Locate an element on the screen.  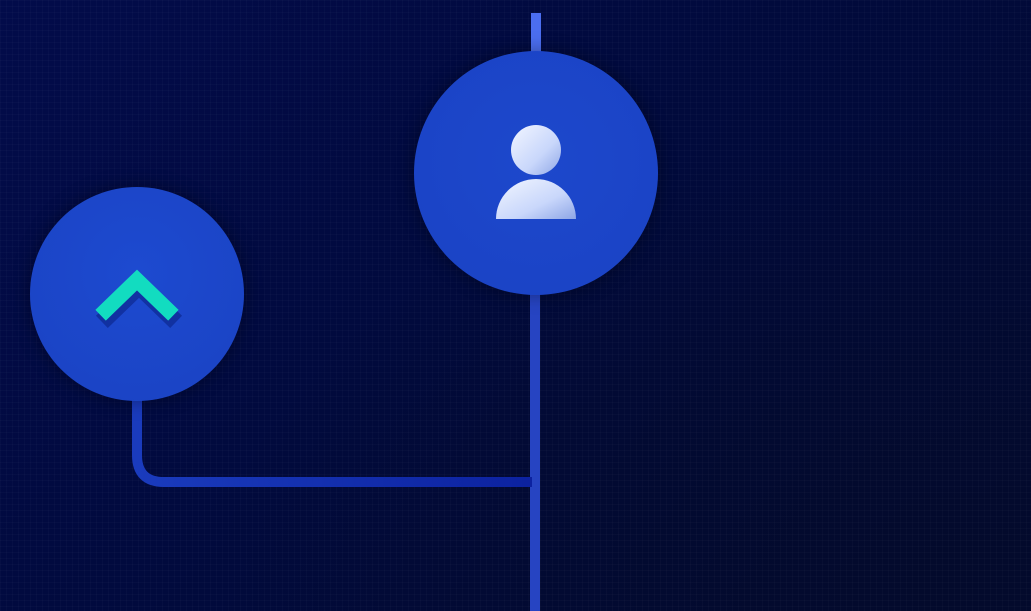
chevron-up-icon is located at coordinates (139, 299).